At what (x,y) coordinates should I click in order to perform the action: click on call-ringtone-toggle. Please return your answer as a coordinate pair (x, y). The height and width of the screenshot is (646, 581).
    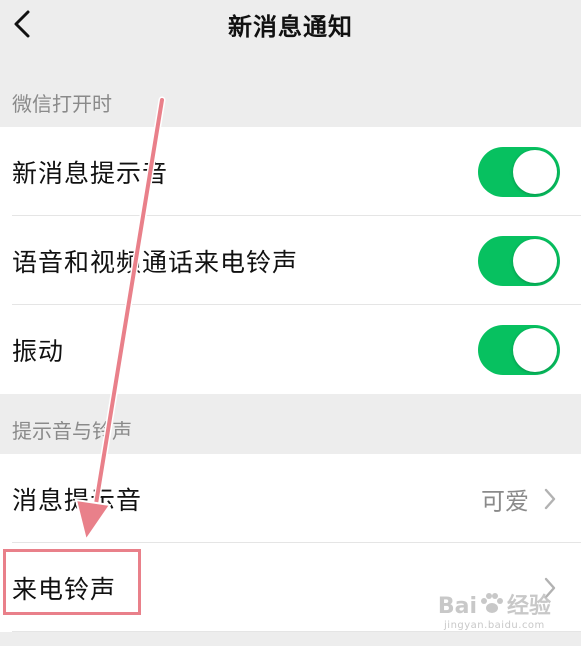
    Looking at the image, I should click on (519, 260).